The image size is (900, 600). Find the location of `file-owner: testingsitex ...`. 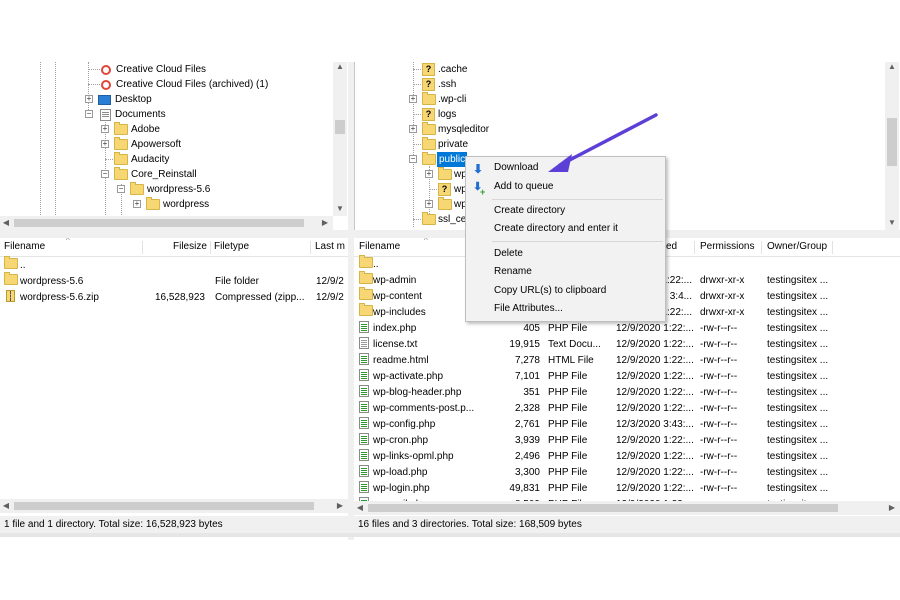

file-owner: testingsitex ... is located at coordinates (798, 488).